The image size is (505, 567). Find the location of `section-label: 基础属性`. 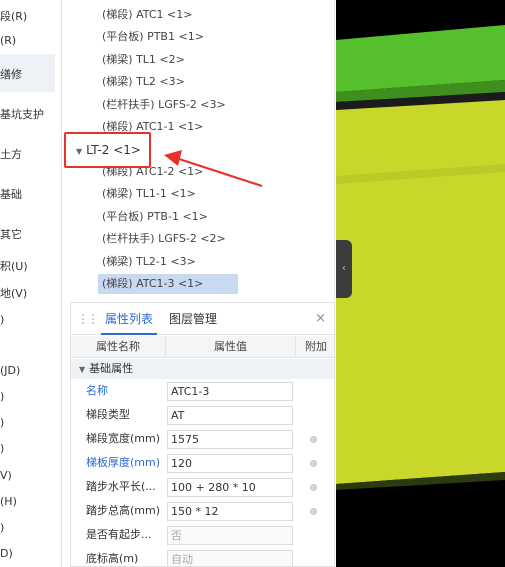

section-label: 基础属性 is located at coordinates (111, 368).